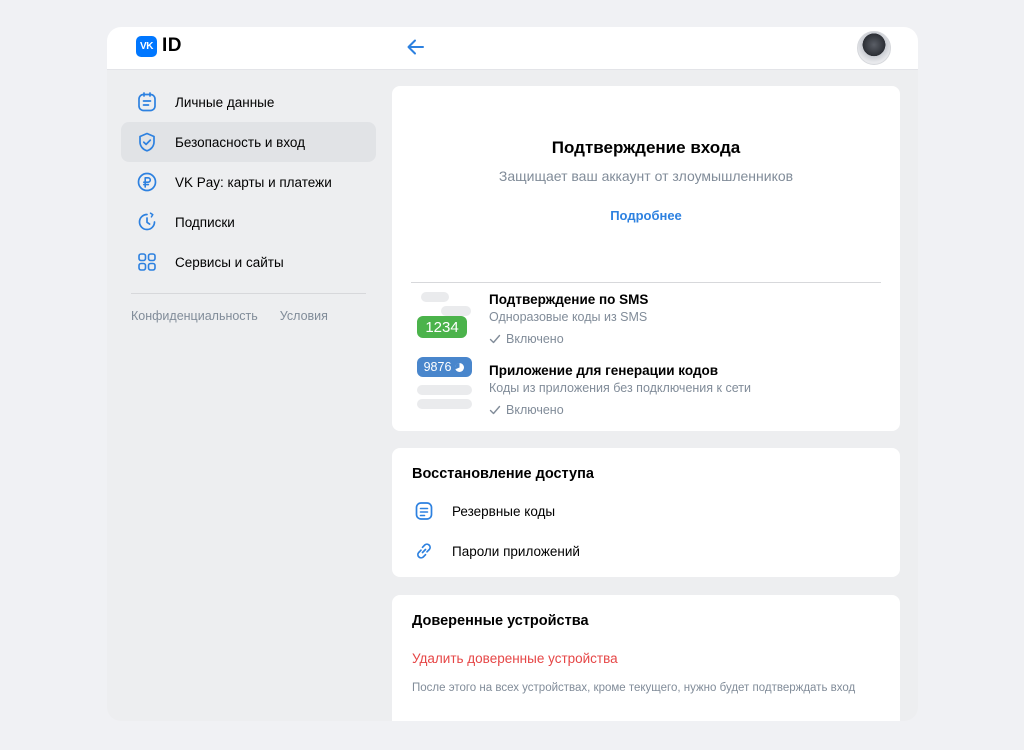  I want to click on sidebar-item-label: Личные данные, so click(225, 102).